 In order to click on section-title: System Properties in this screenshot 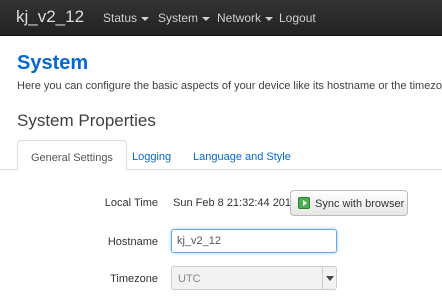, I will do `click(86, 120)`.